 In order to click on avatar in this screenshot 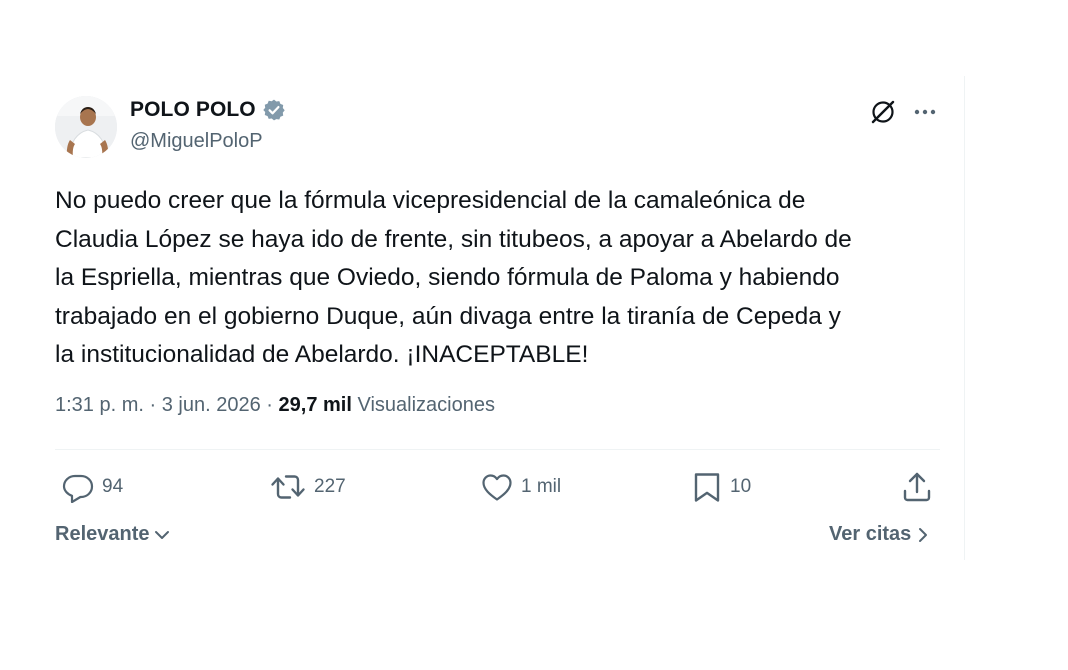, I will do `click(86, 127)`.